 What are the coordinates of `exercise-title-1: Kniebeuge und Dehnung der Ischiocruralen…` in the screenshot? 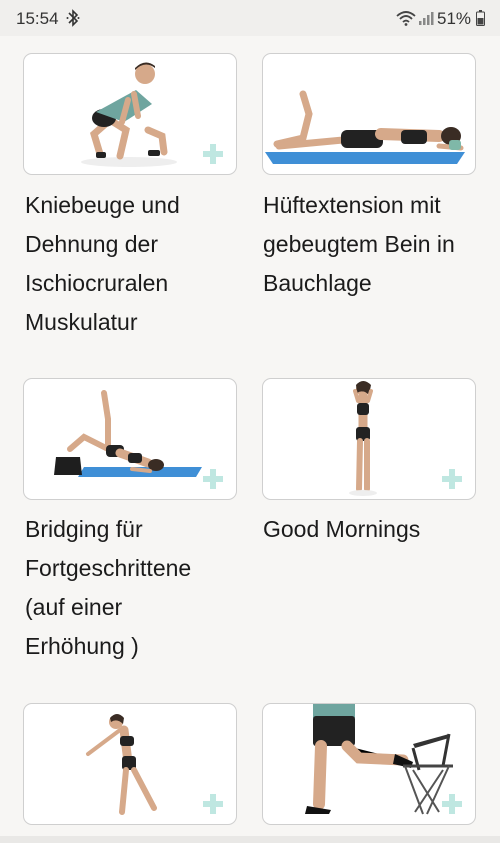 It's located at (135, 264).